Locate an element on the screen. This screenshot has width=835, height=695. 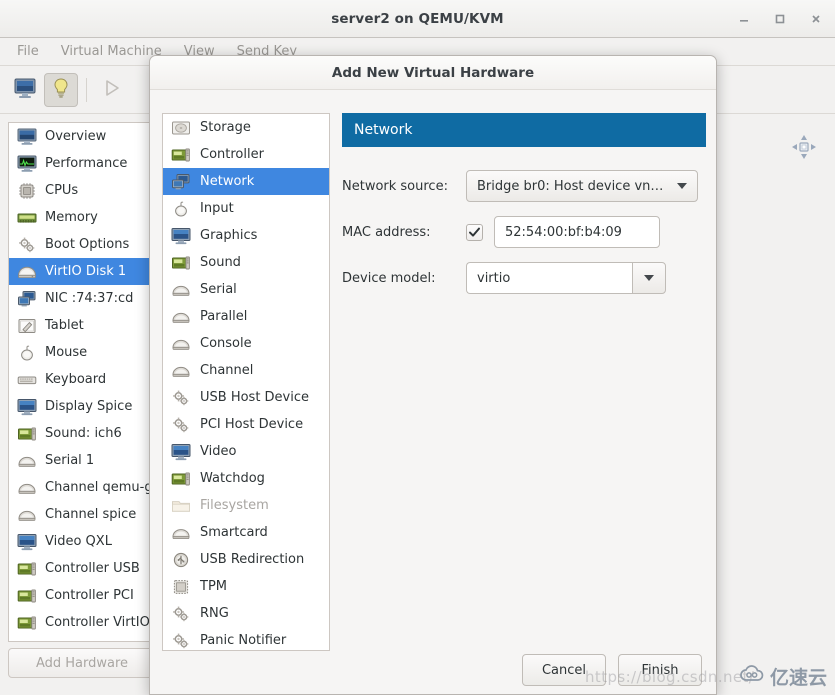
monitor-icon is located at coordinates (27, 137).